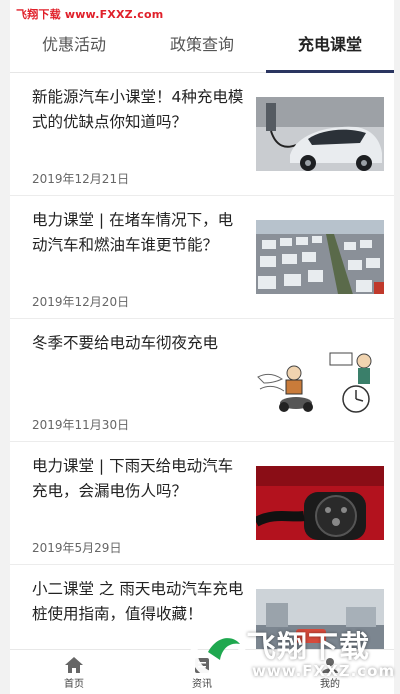 The height and width of the screenshot is (694, 400). What do you see at coordinates (90, 14) in the screenshot?
I see `watermark-text: 飞翔下载 www.FXXZ.com` at bounding box center [90, 14].